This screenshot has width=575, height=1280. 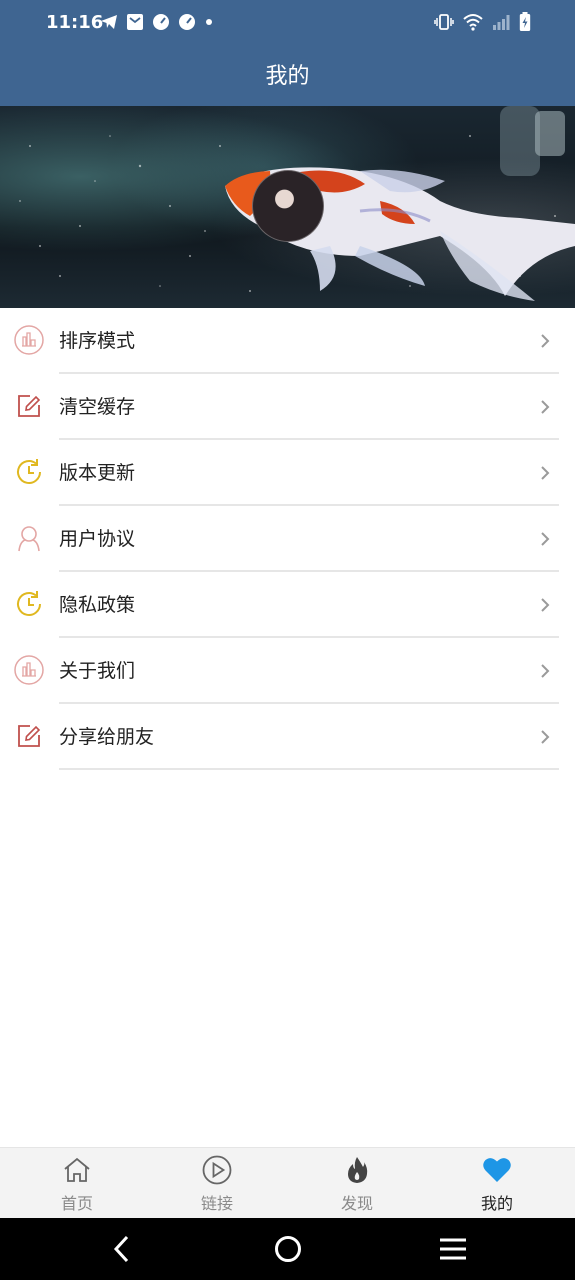 I want to click on status-bar: 11:16, so click(x=287, y=24).